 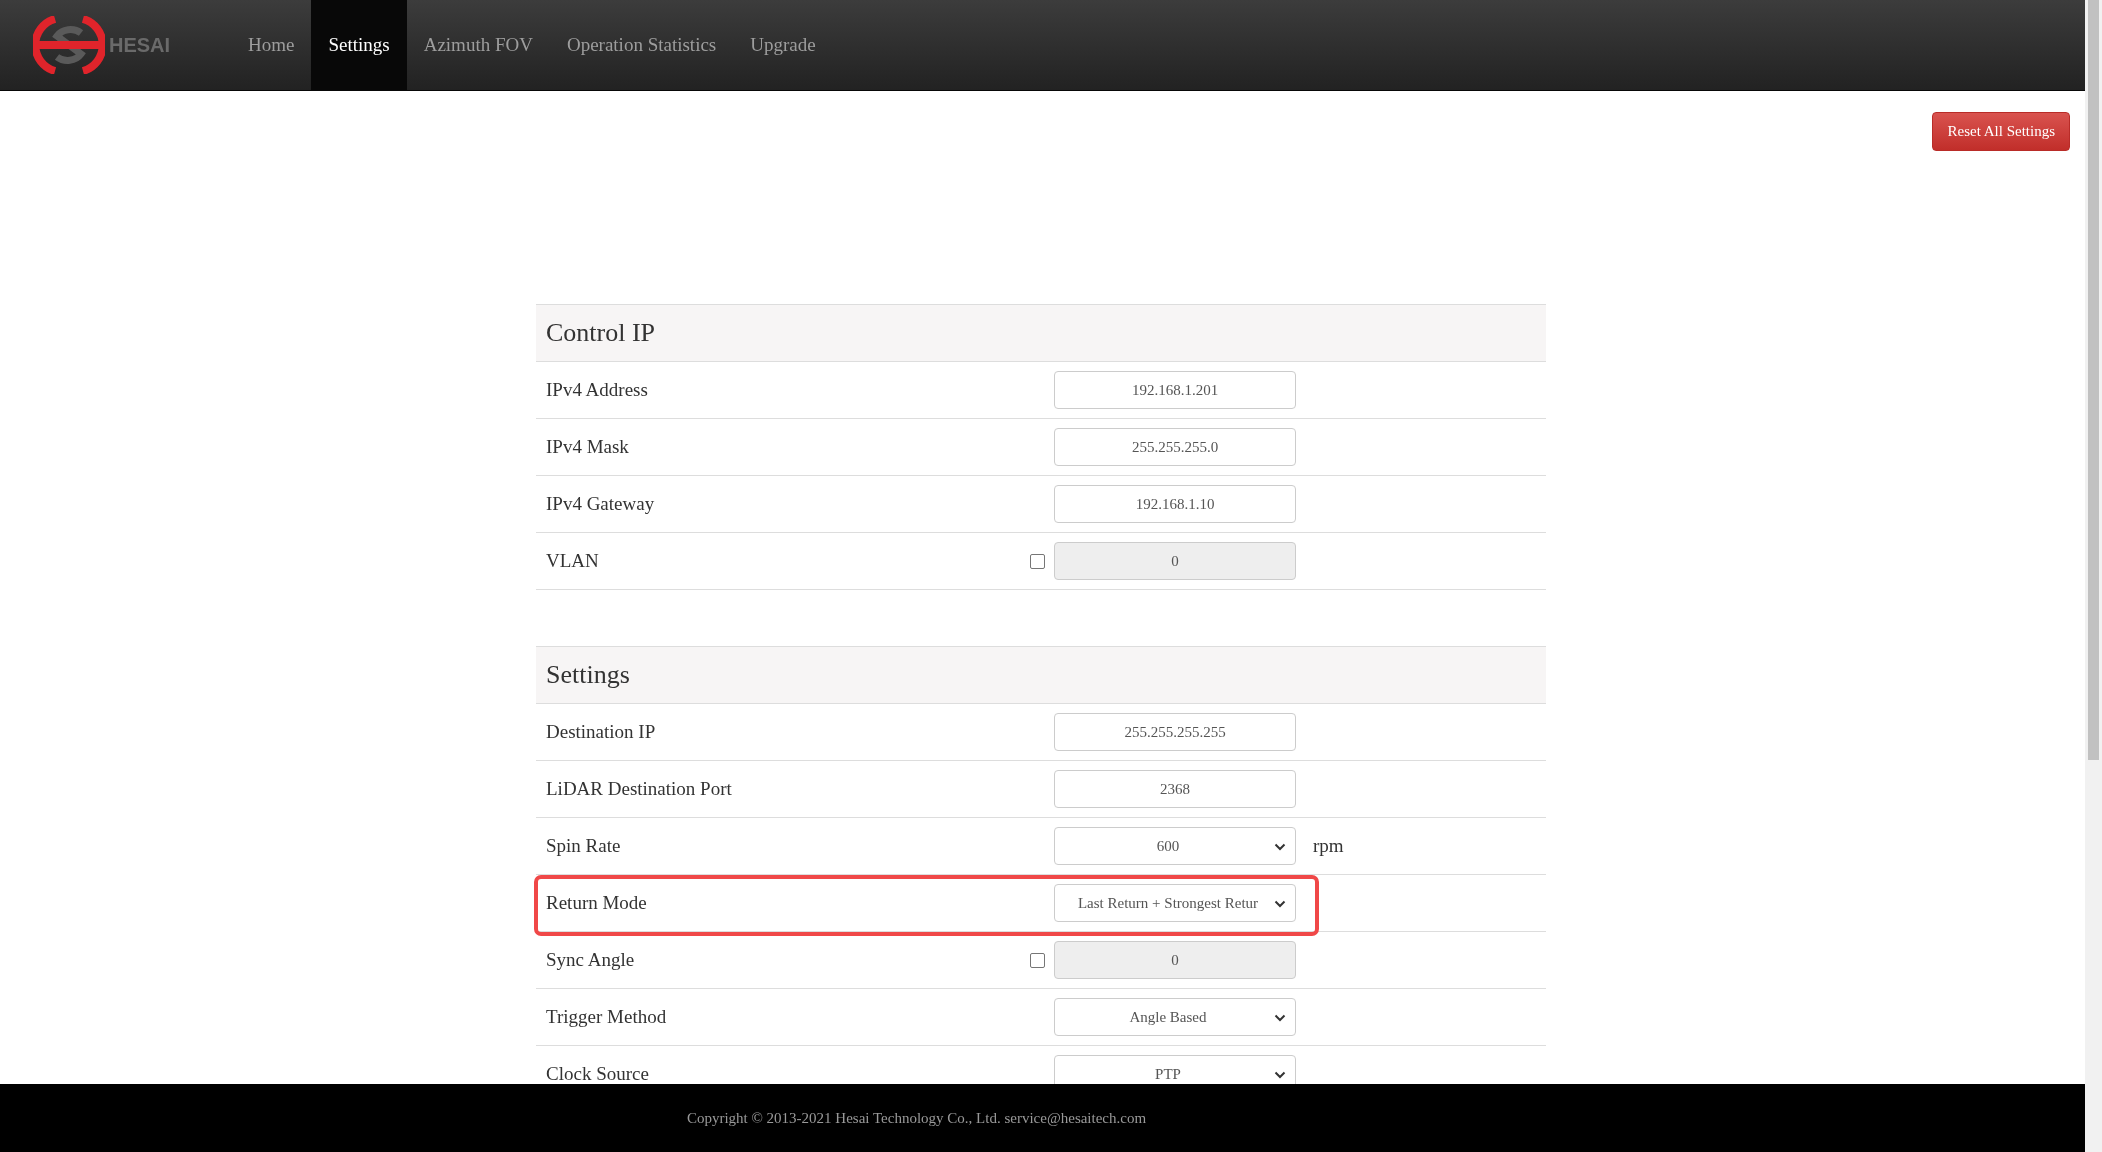 I want to click on scrollbar, so click(x=2093, y=576).